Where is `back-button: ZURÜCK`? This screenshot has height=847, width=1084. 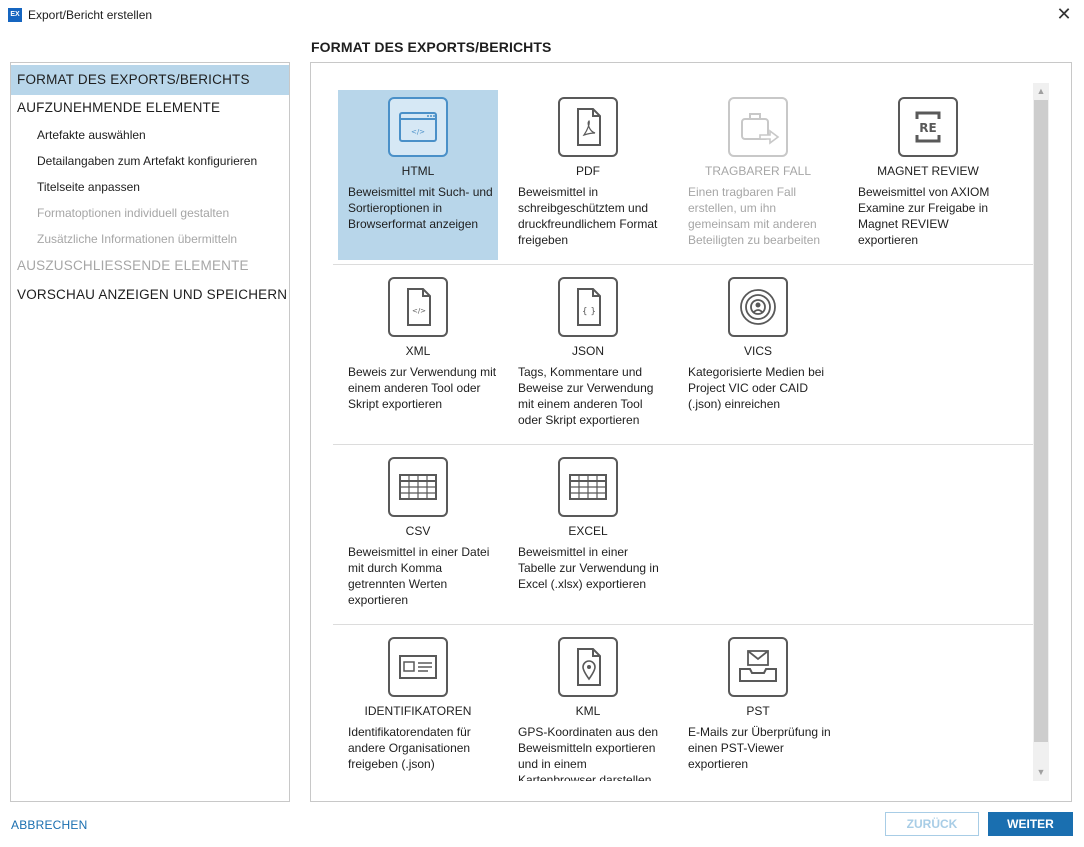 back-button: ZURÜCK is located at coordinates (932, 824).